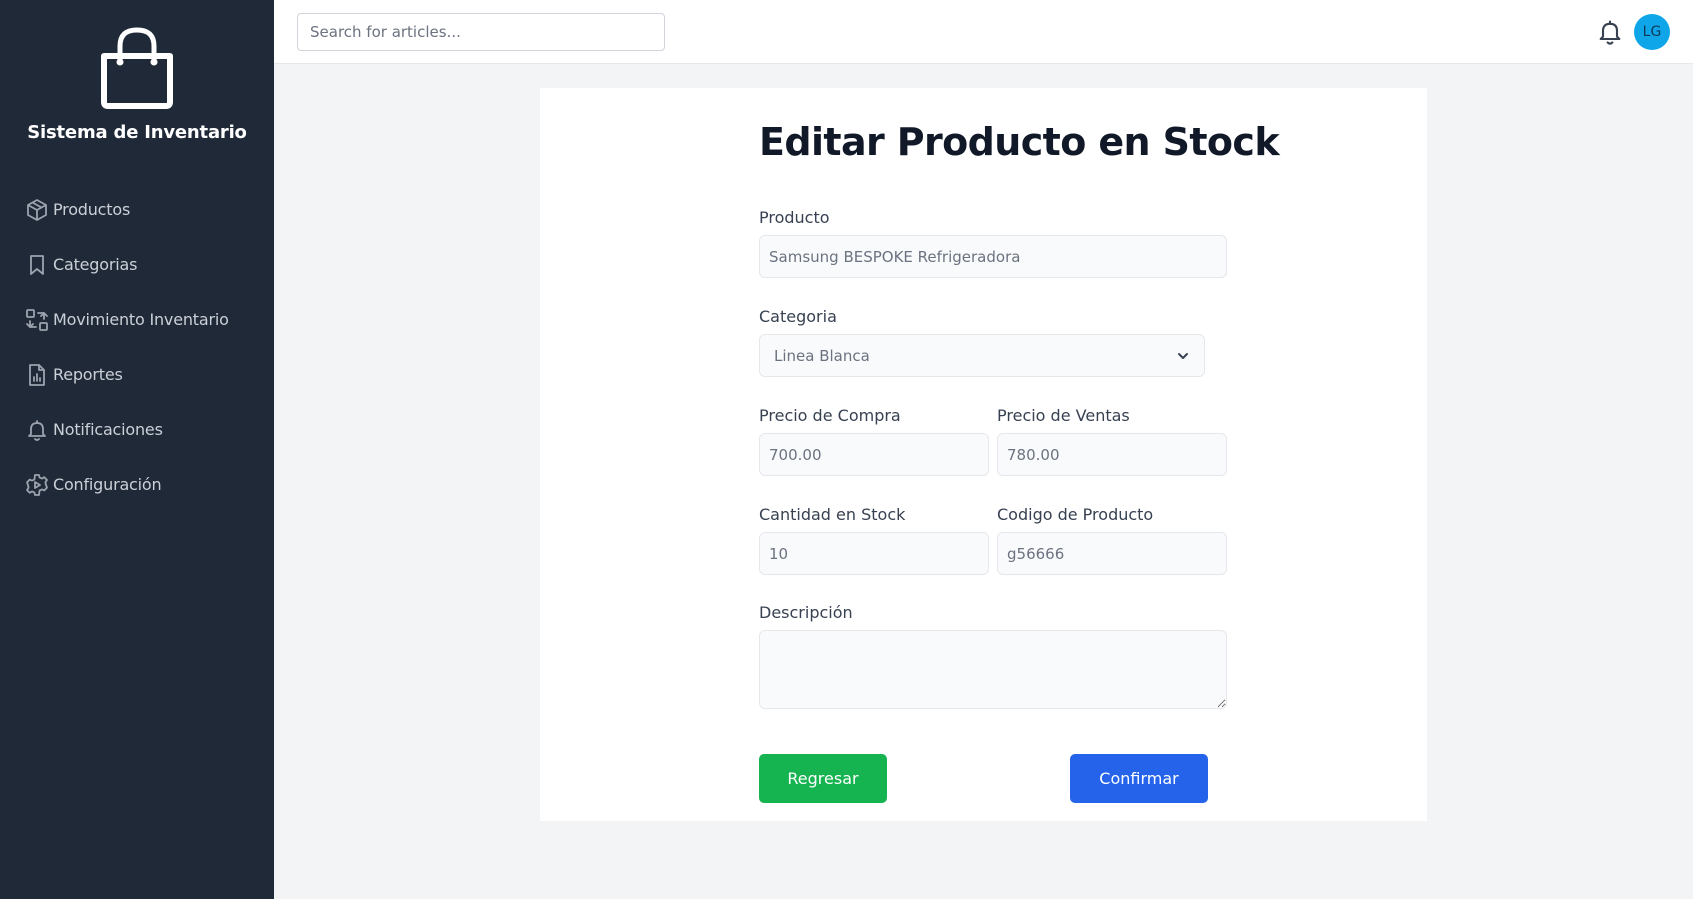 The height and width of the screenshot is (899, 1693). Describe the element at coordinates (1019, 142) in the screenshot. I see `page-title: Editar Producto en Stock` at that location.